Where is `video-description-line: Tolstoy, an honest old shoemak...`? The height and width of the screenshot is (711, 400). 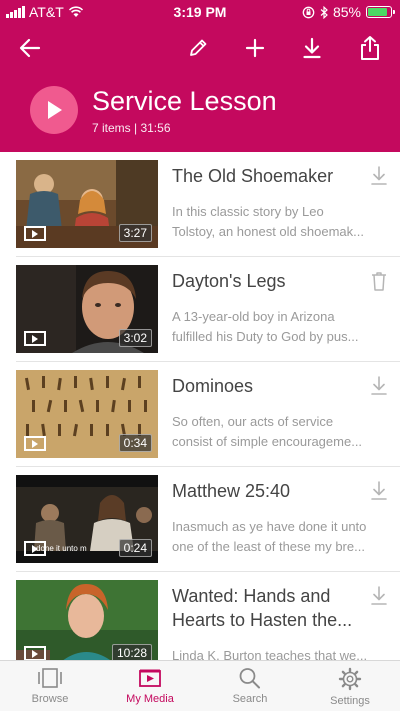
video-description-line: Tolstoy, an honest old shoemak... is located at coordinates (268, 231).